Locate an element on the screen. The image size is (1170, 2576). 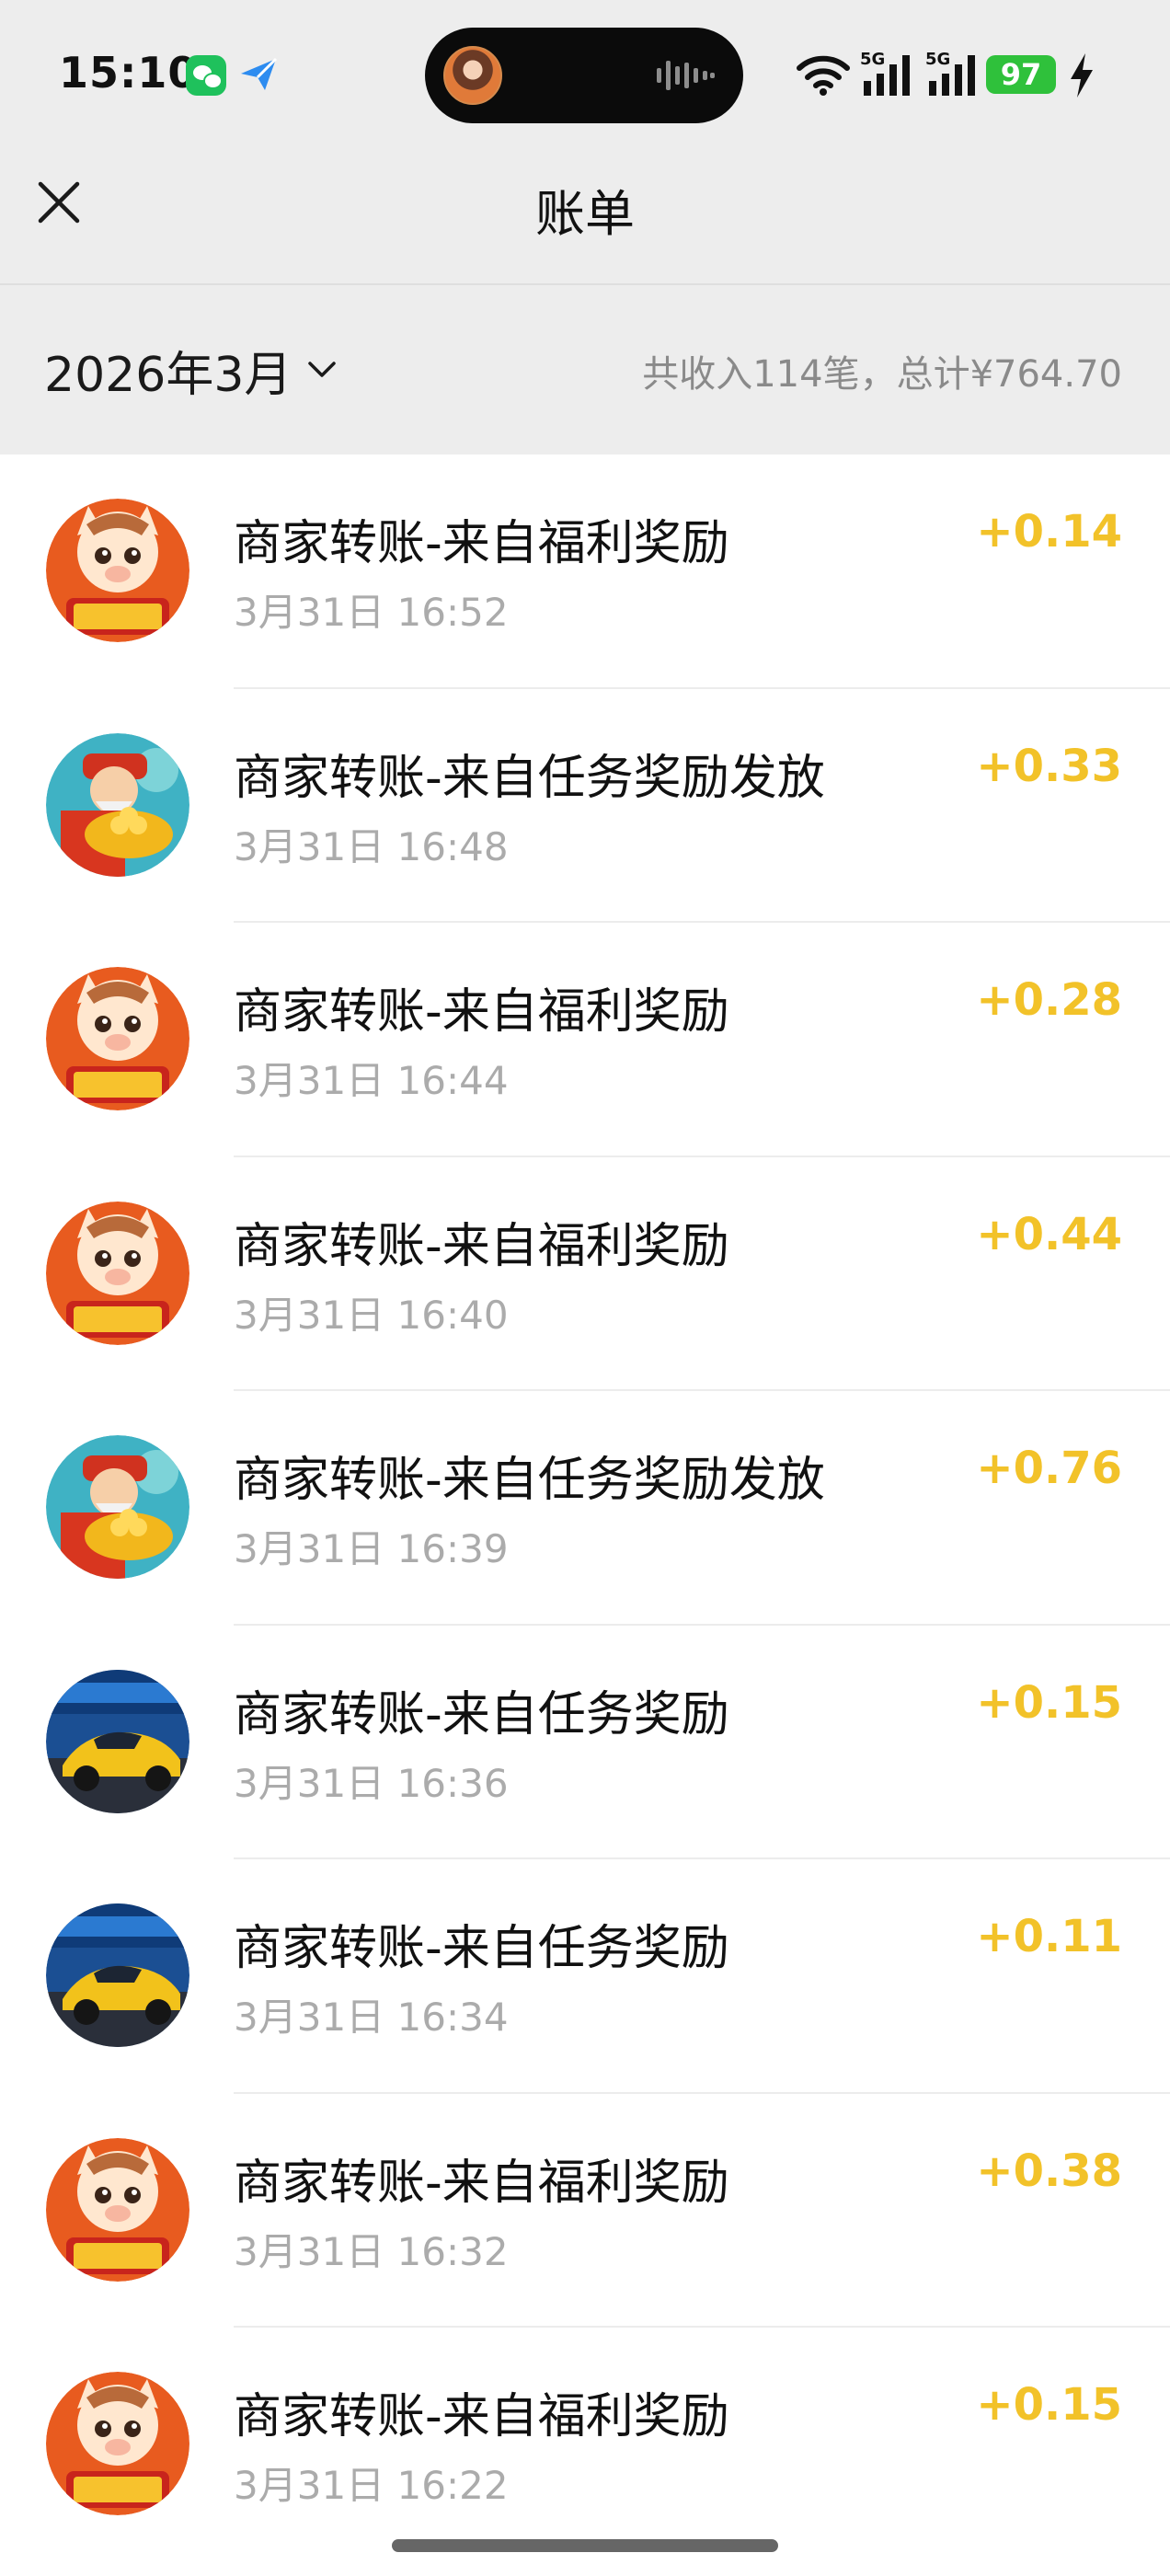
transaction-row: 商家转账-来自任务奖励发放 3月31日 16:48 +0.33 is located at coordinates (585, 806).